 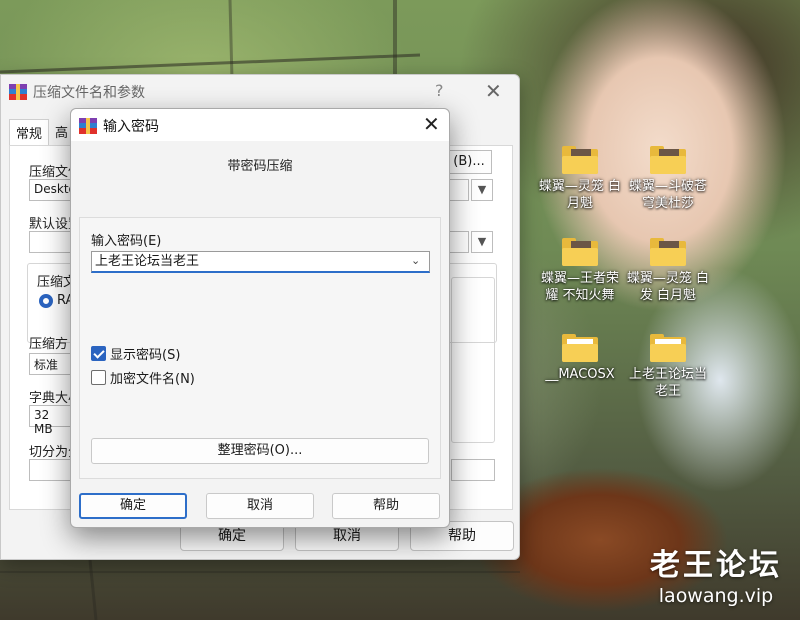 I want to click on desktop-folder: 上老王论坛当 老王, so click(x=668, y=367).